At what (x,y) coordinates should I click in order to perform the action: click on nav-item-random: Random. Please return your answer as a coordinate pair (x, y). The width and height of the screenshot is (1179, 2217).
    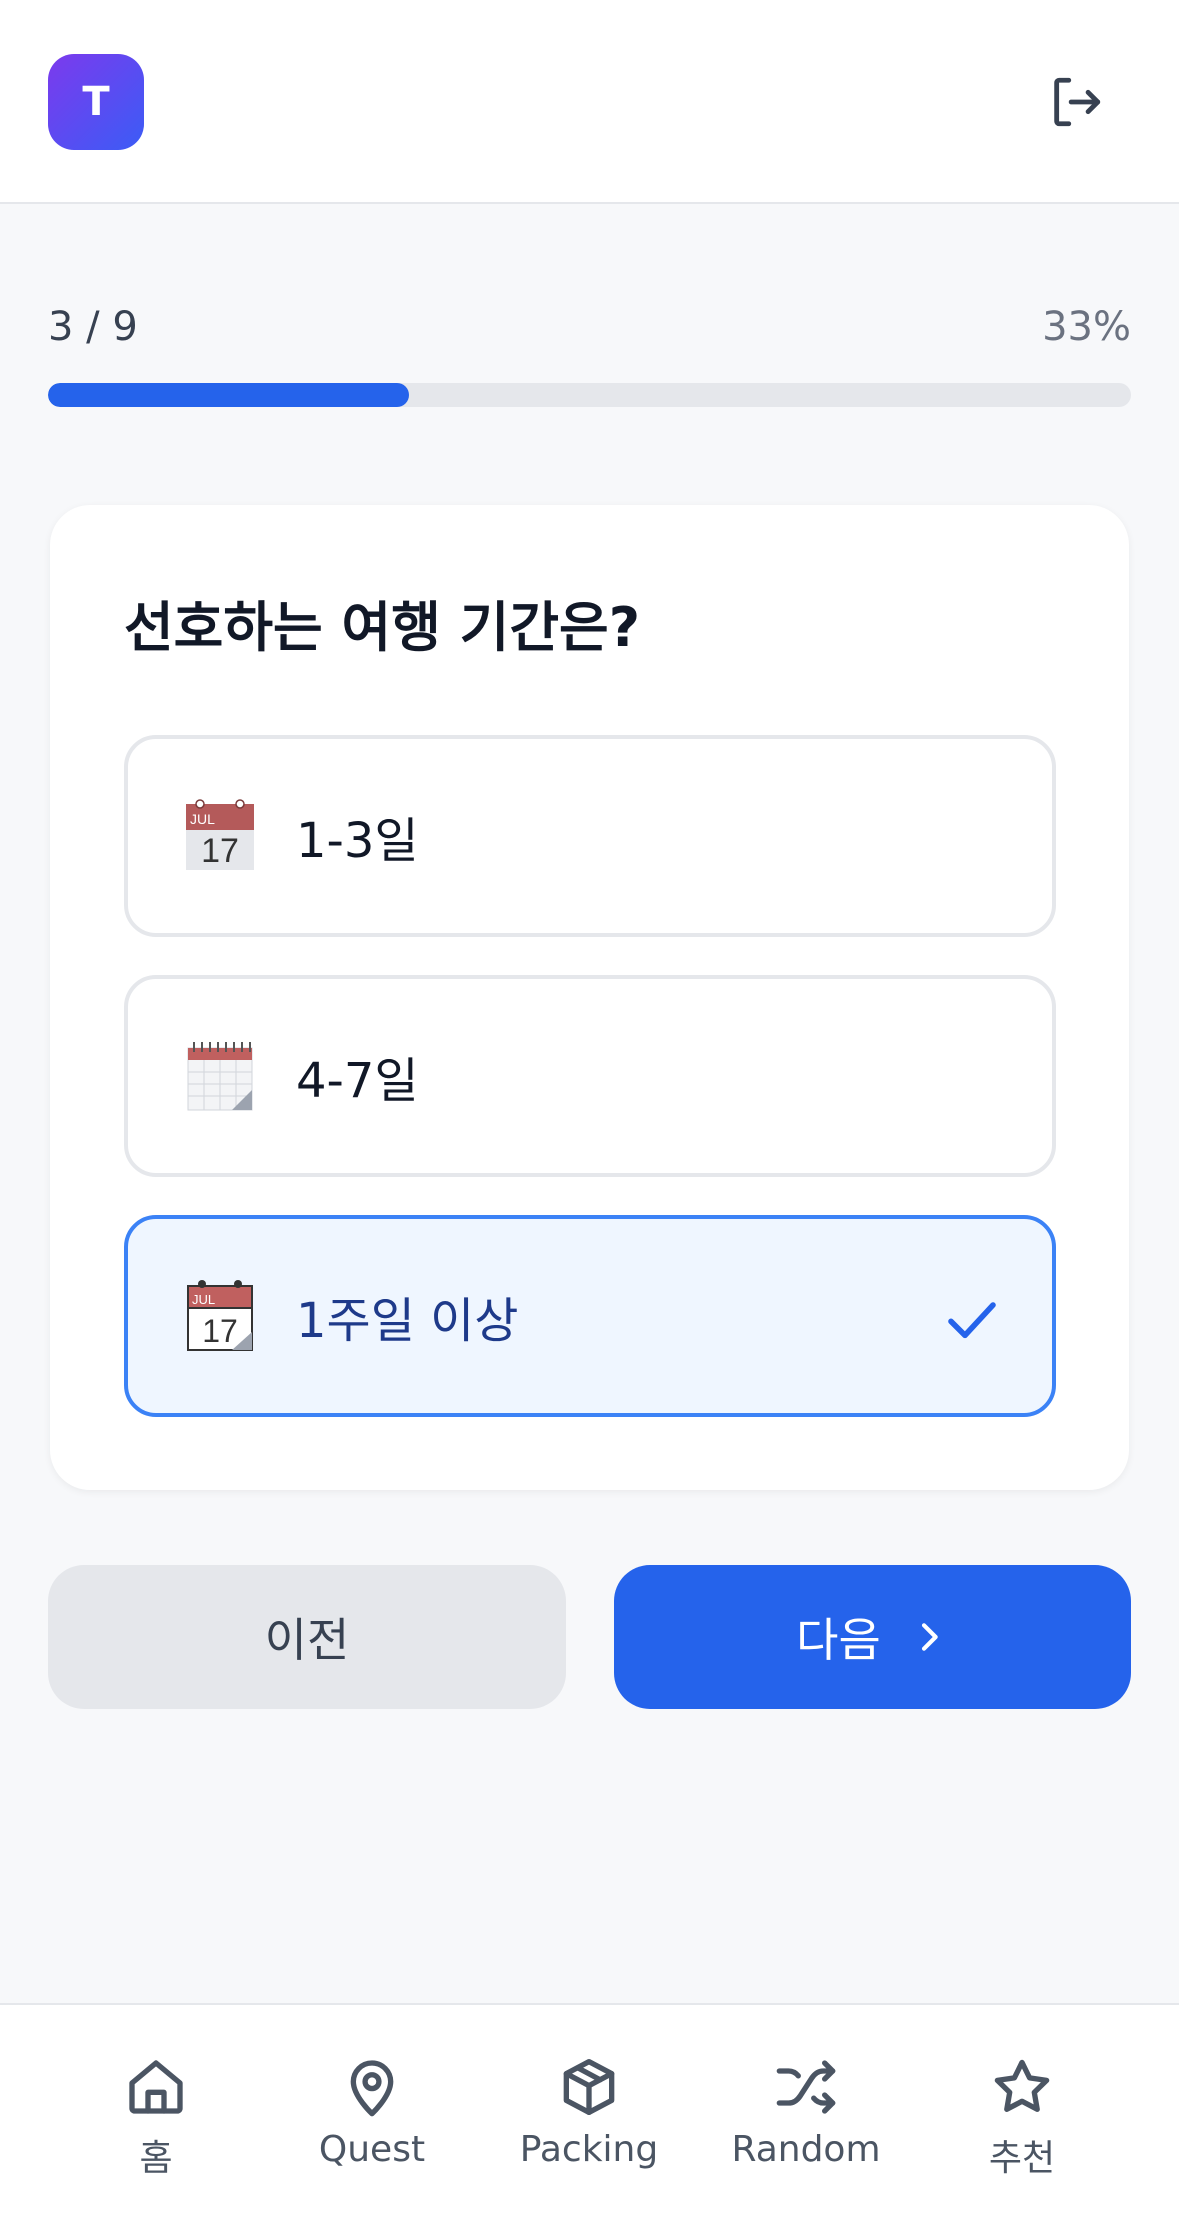
    Looking at the image, I should click on (806, 2112).